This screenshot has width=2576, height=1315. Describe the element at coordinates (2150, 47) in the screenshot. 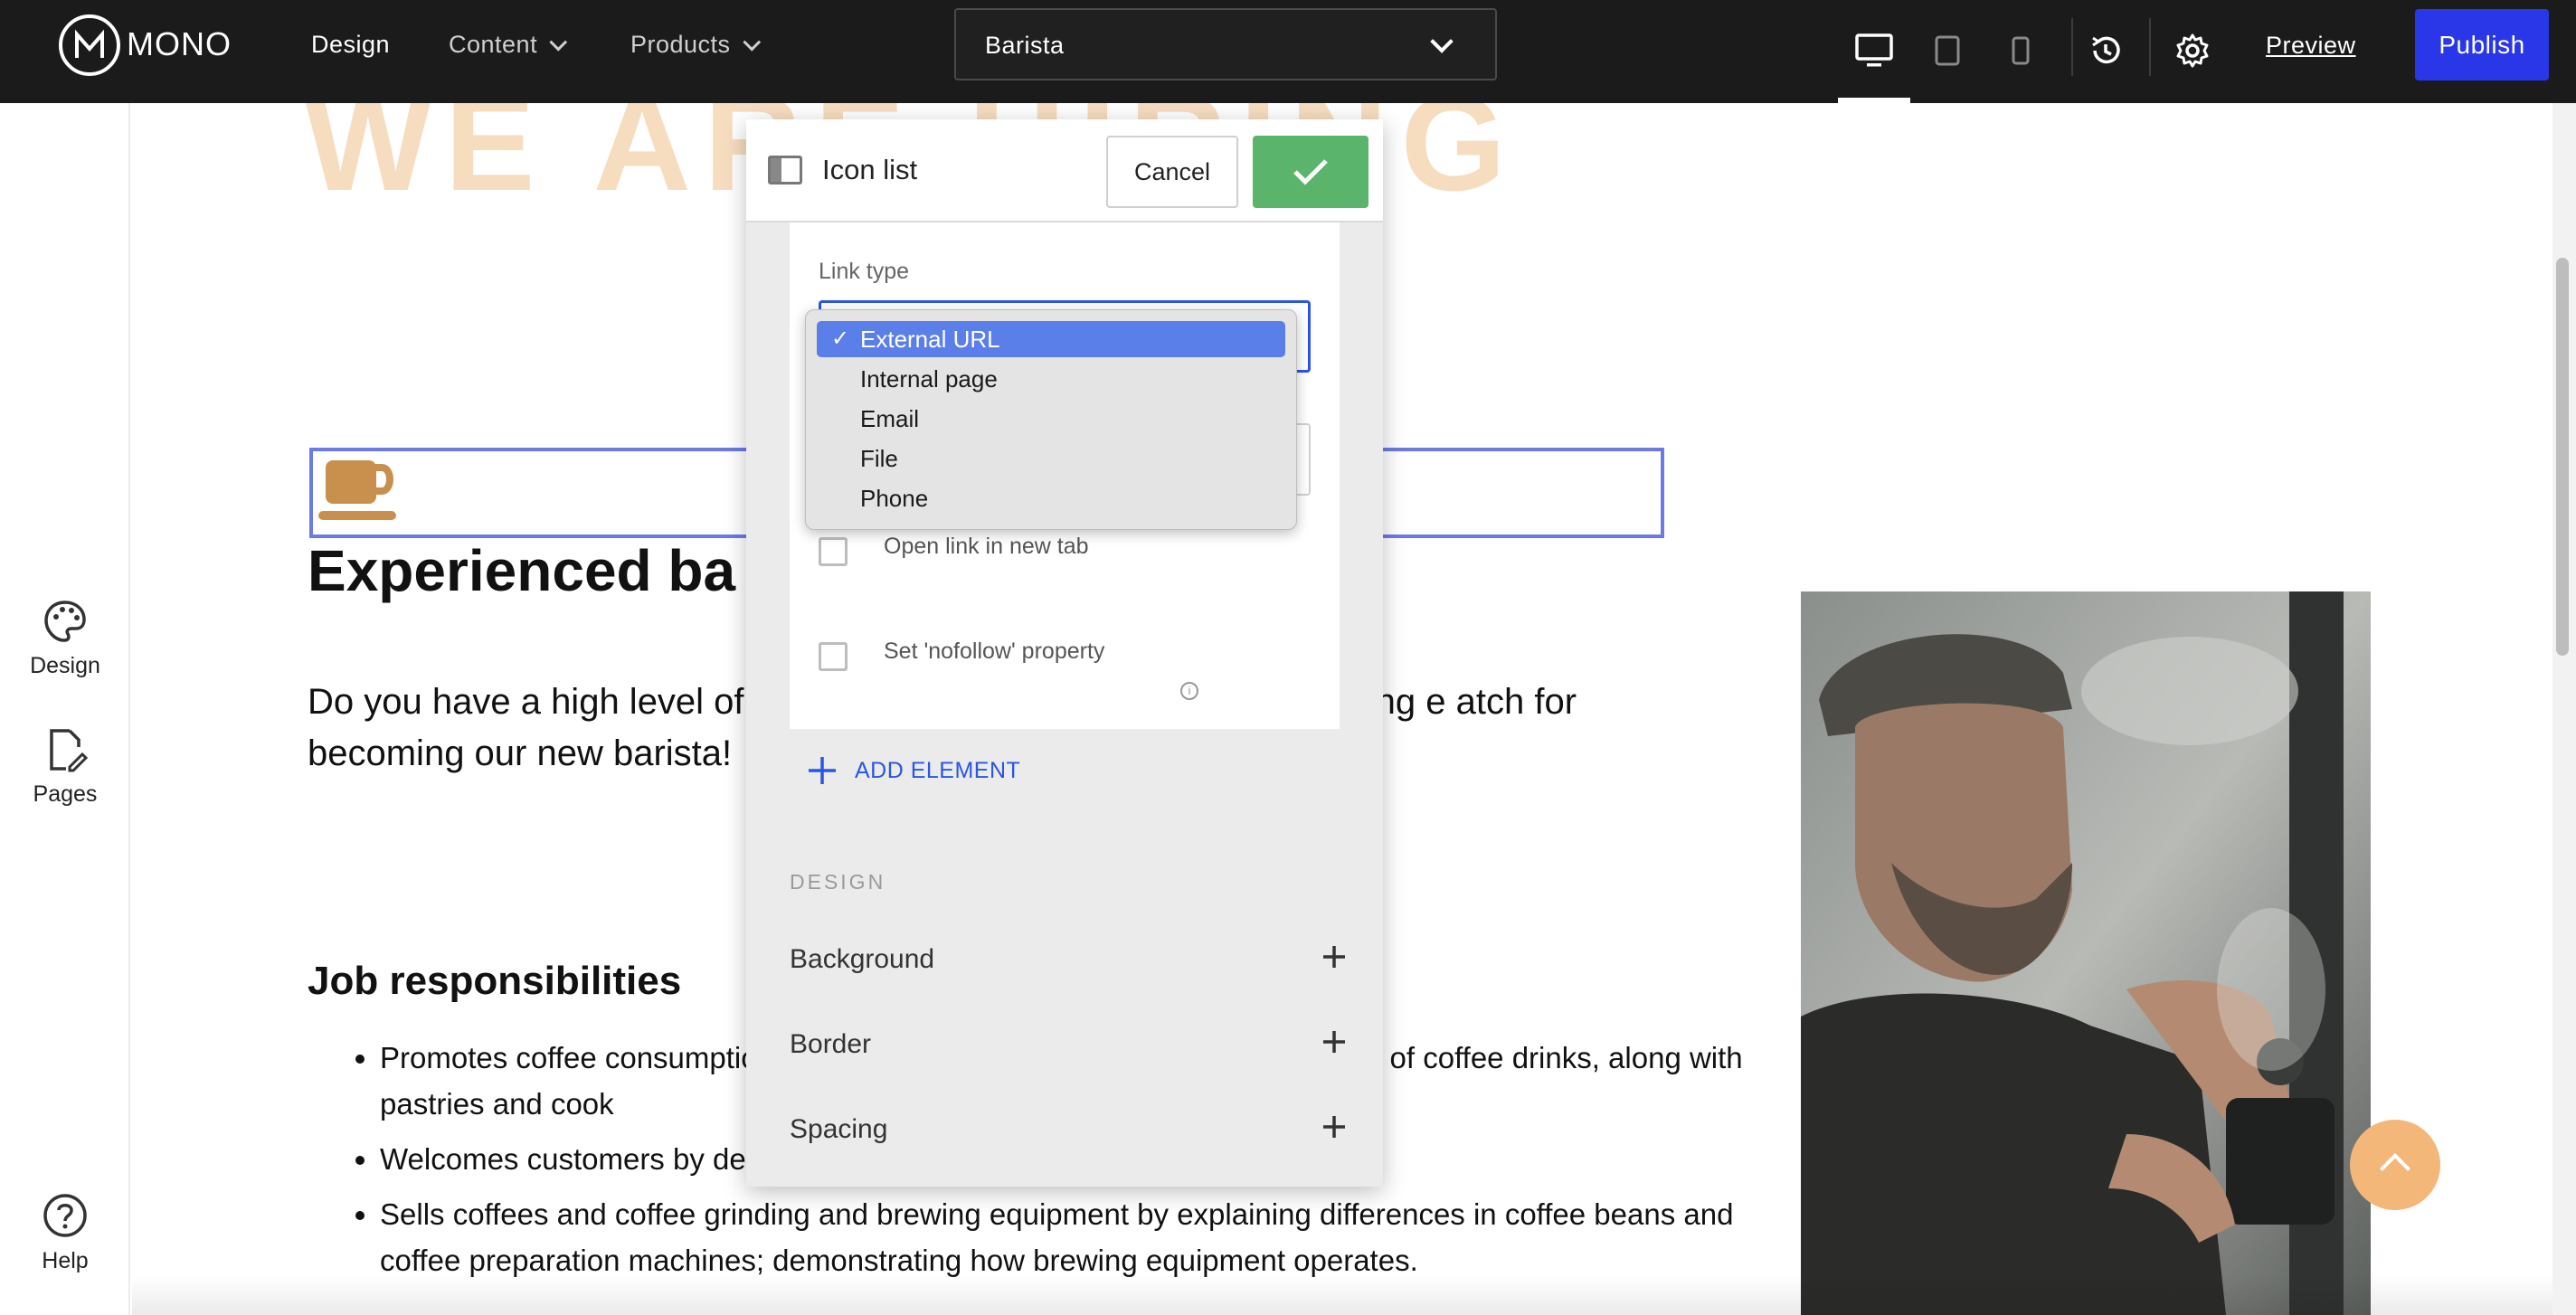

I see `divider` at that location.